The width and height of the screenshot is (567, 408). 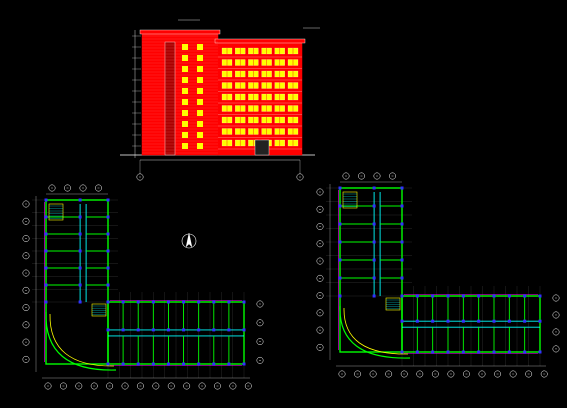 I want to click on entrance-door, so click(x=262, y=147).